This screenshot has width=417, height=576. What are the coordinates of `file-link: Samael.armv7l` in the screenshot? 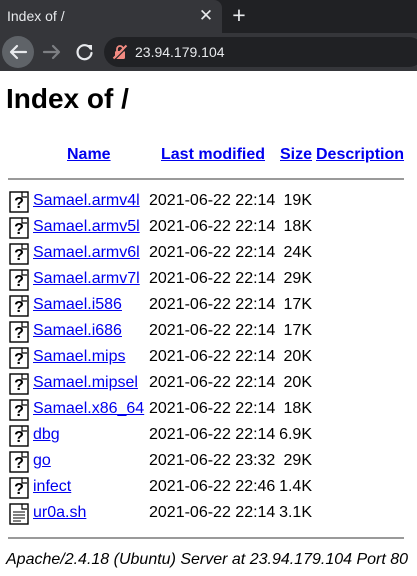 It's located at (86, 279).